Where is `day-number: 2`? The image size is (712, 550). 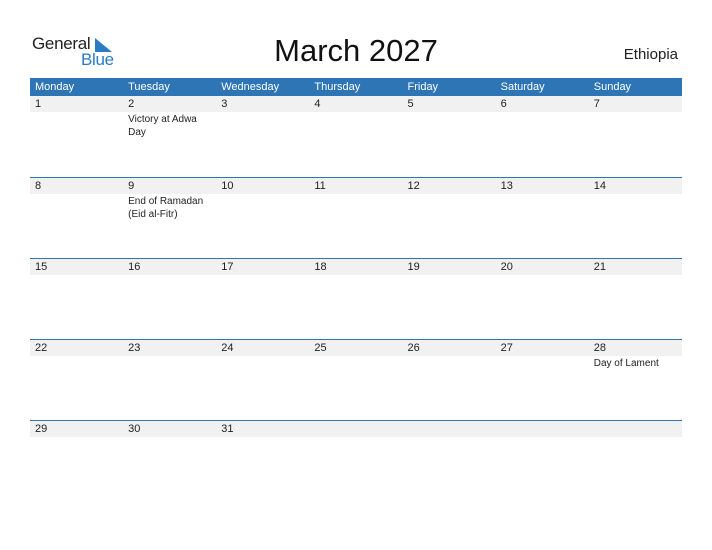
day-number: 2 is located at coordinates (131, 104).